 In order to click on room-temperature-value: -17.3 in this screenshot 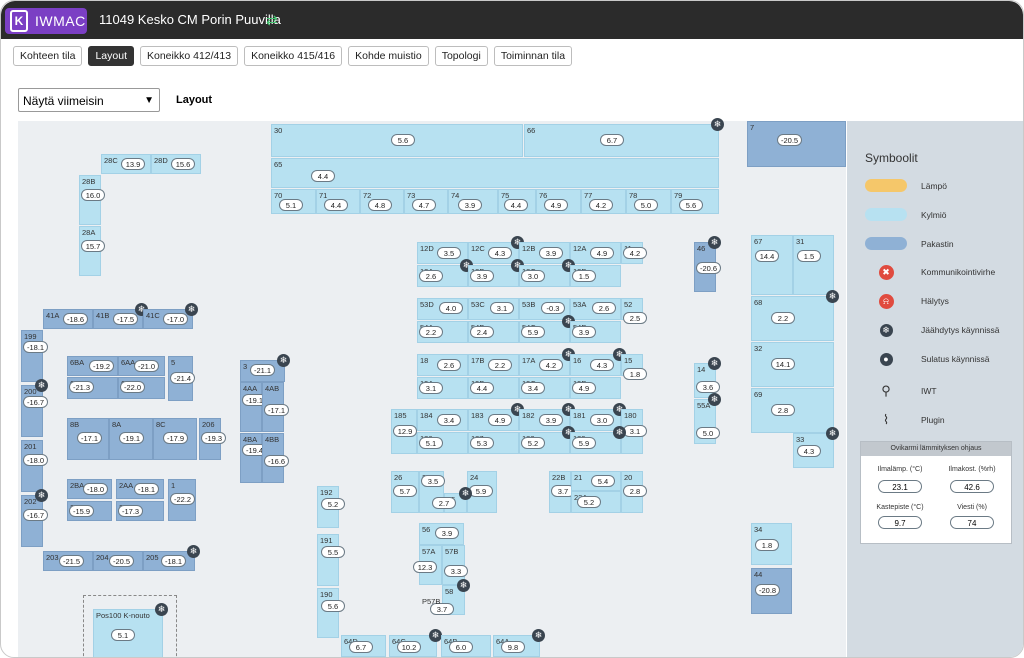, I will do `click(131, 511)`.